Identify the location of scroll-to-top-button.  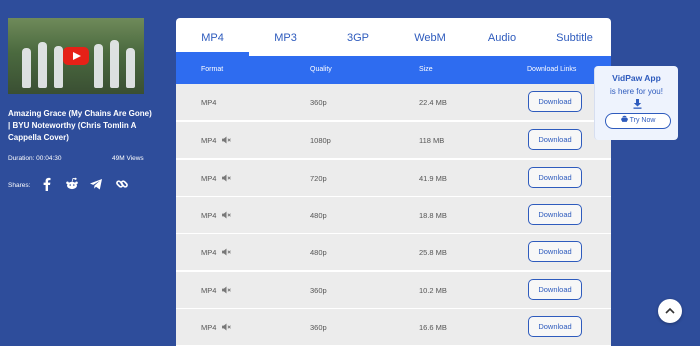
(670, 311).